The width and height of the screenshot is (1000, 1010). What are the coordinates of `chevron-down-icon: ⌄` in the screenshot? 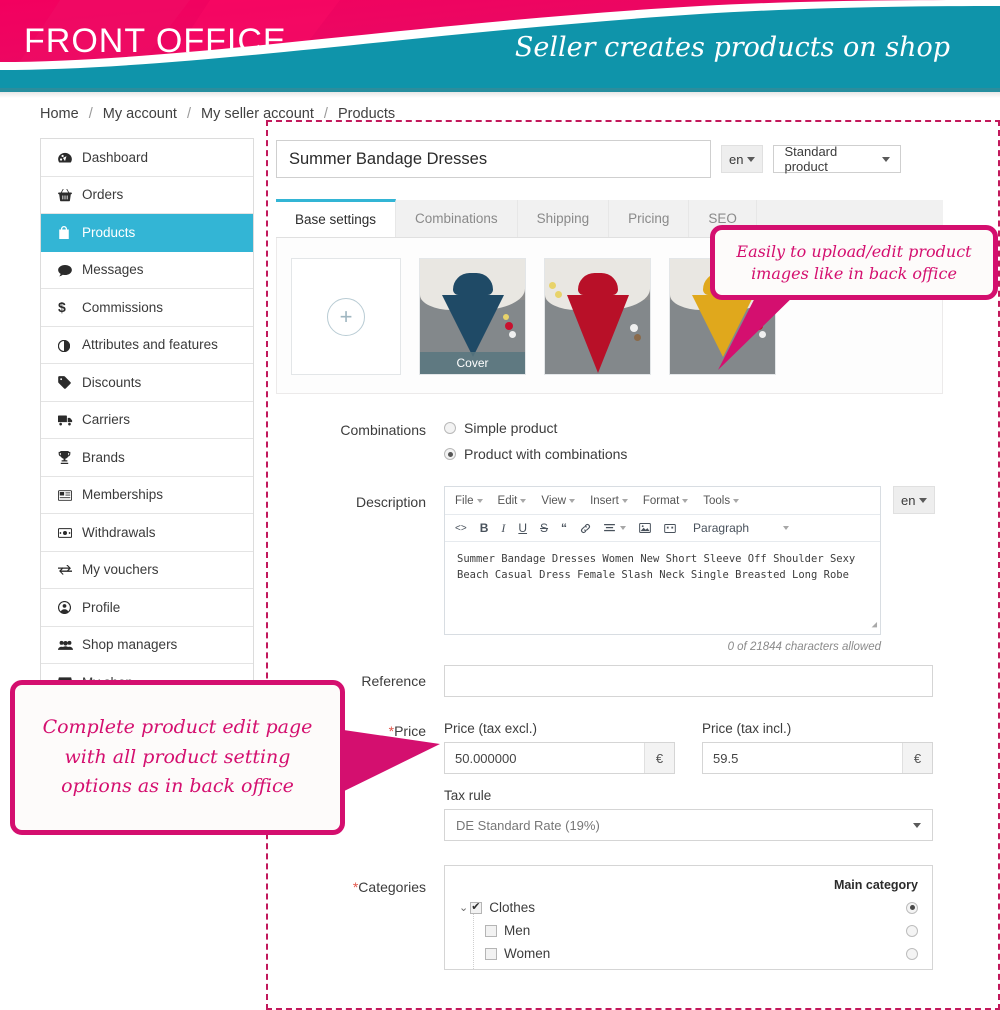 It's located at (463, 907).